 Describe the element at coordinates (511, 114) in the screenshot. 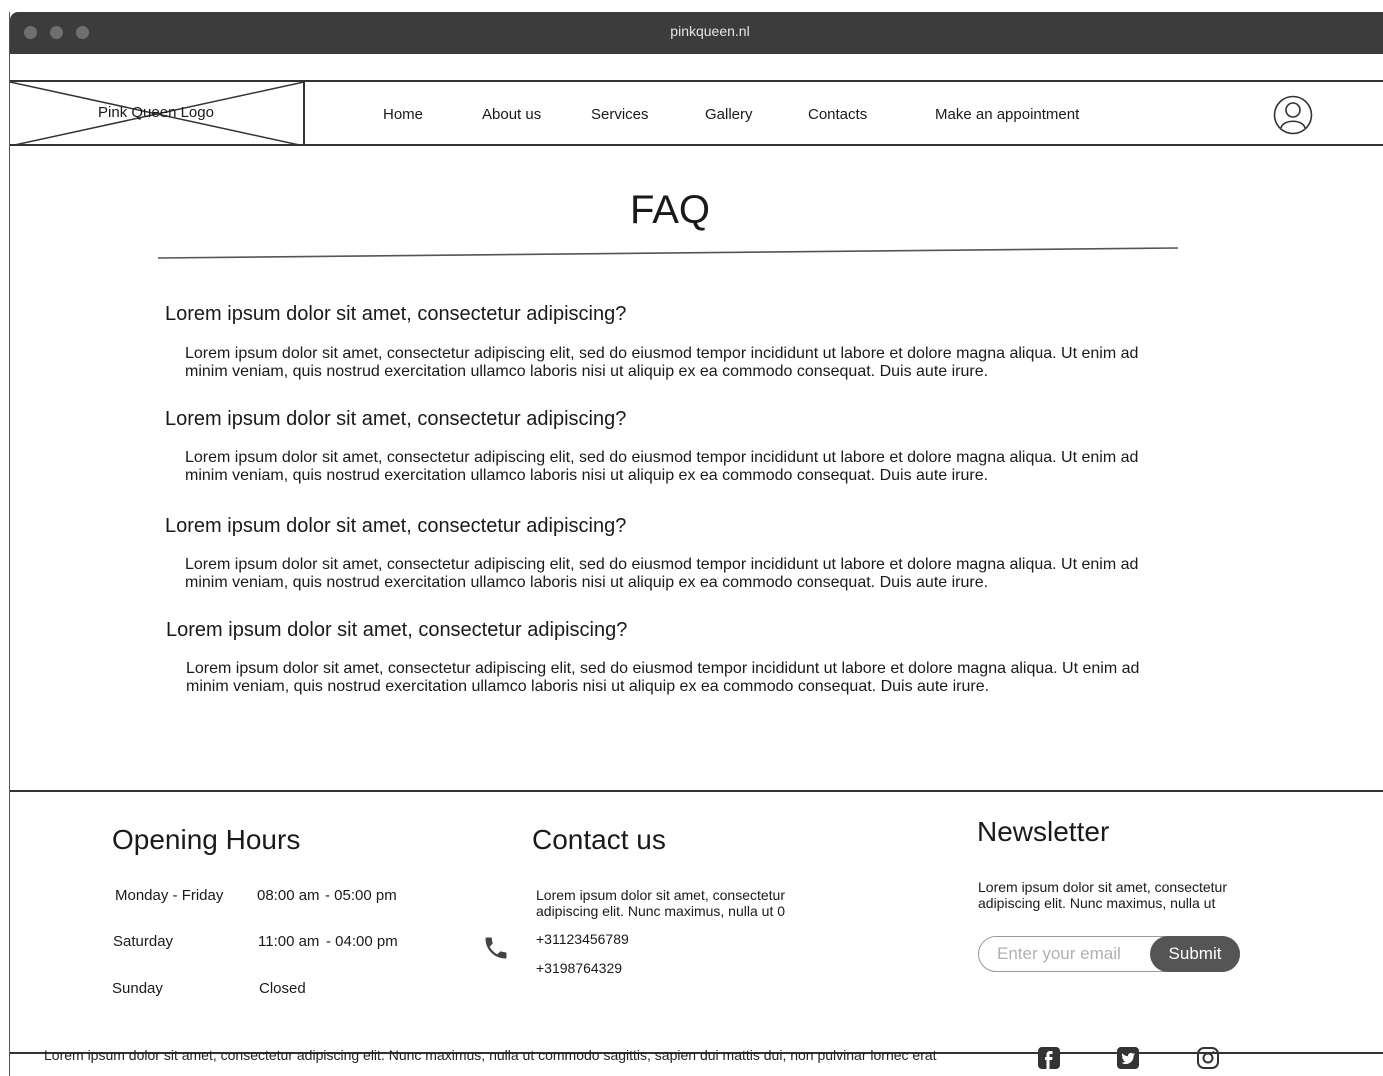

I see `nav-about-us: About us` at that location.